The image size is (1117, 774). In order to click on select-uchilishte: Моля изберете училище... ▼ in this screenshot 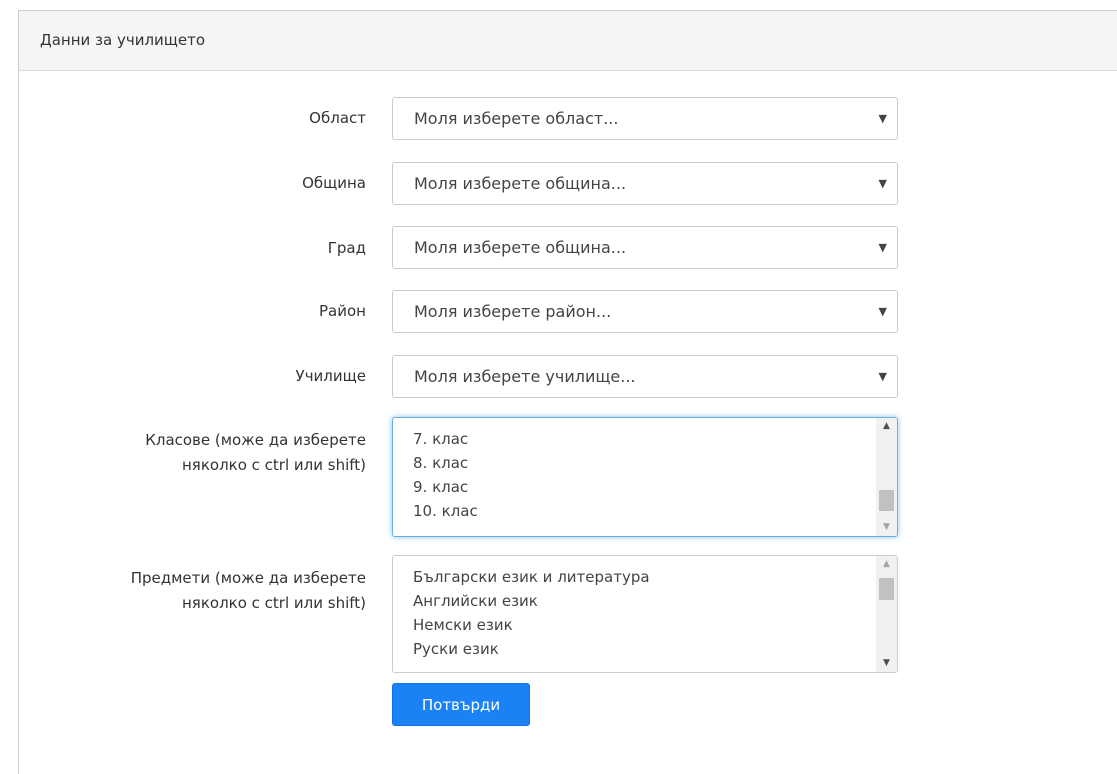, I will do `click(645, 376)`.